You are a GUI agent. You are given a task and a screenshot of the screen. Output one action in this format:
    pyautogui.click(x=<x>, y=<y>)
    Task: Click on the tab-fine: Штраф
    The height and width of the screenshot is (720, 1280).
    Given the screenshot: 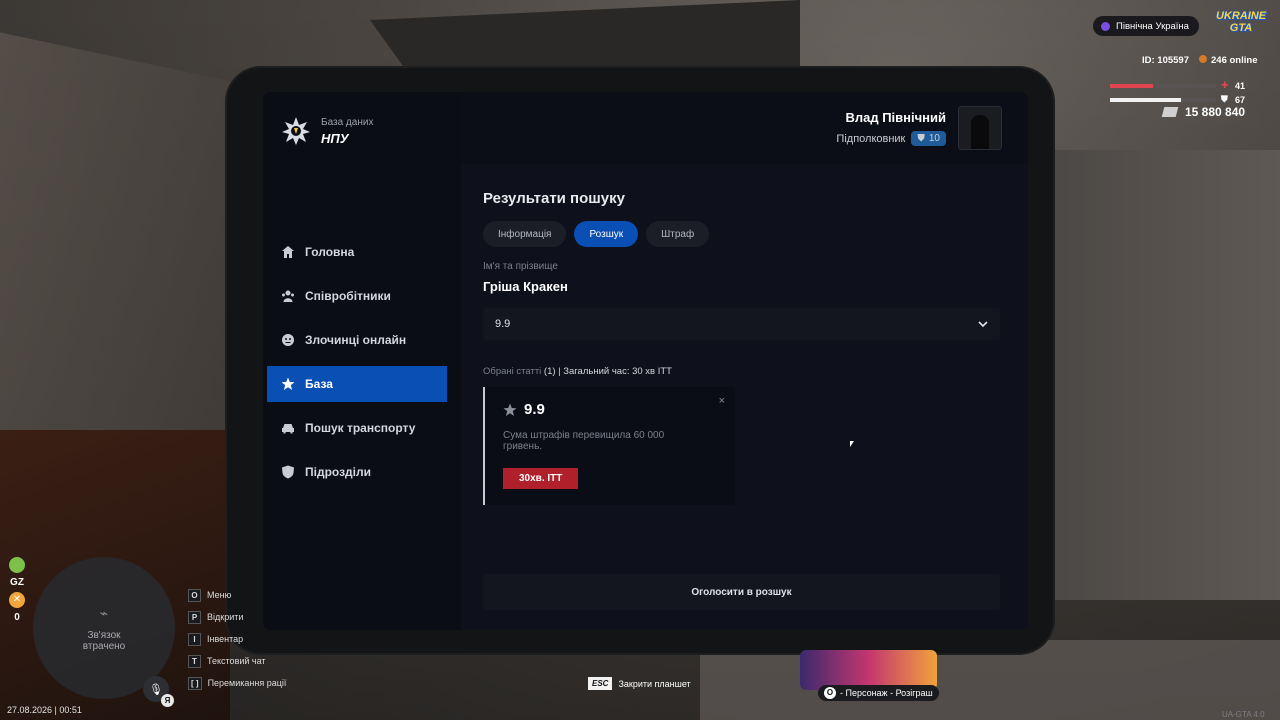 What is the action you would take?
    pyautogui.click(x=678, y=234)
    